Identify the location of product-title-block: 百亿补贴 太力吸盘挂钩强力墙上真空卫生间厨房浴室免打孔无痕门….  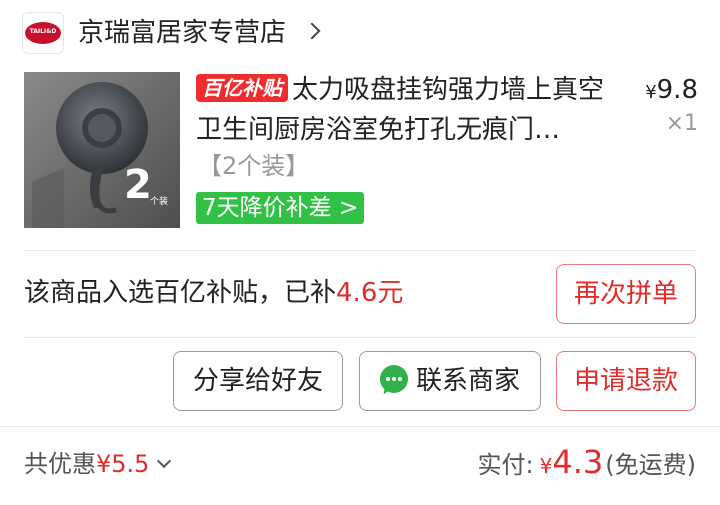
(408, 110).